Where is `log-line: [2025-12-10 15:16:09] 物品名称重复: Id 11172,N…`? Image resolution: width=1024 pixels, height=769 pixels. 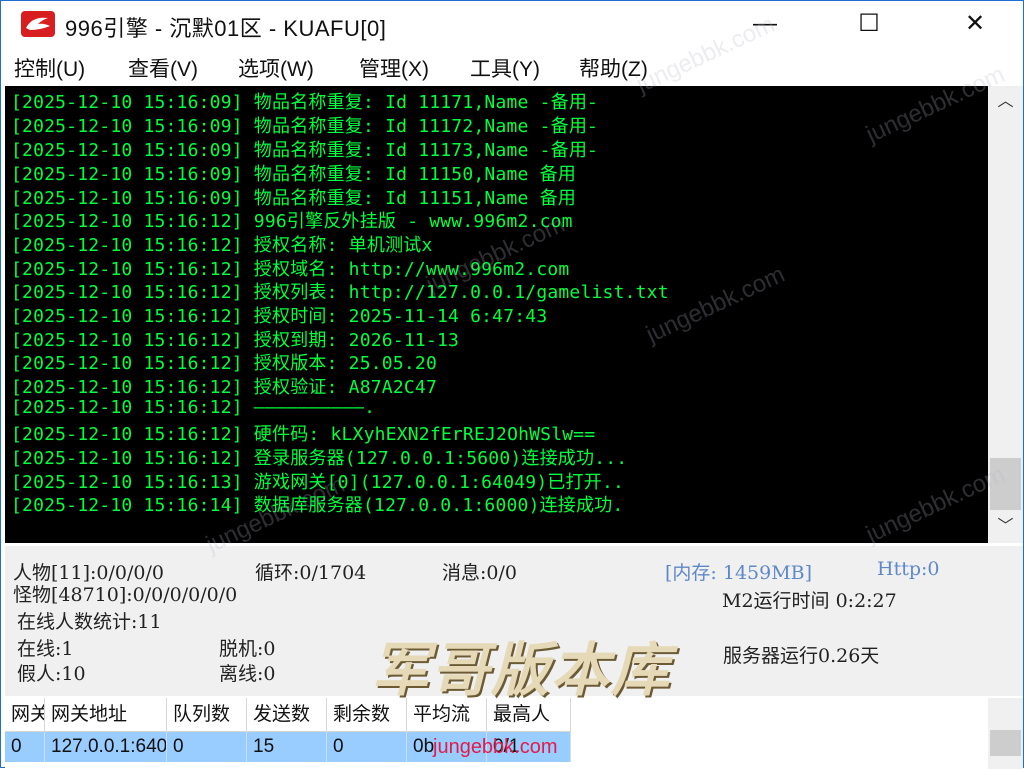 log-line: [2025-12-10 15:16:09] 物品名称重复: Id 11172,N… is located at coordinates (305, 126).